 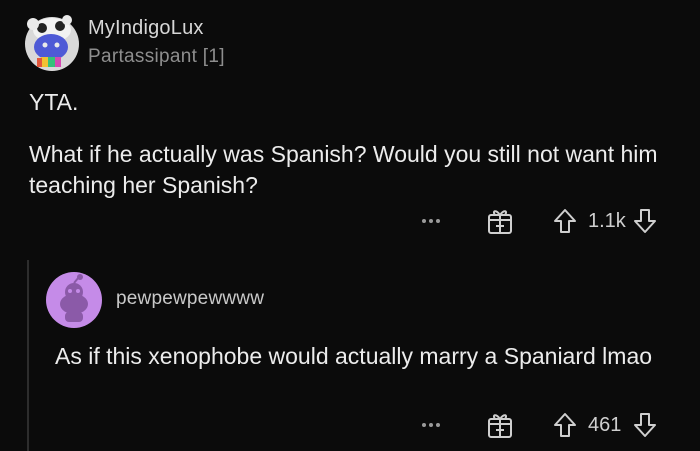 I want to click on reply-username: pewpewpewwww, so click(x=190, y=299).